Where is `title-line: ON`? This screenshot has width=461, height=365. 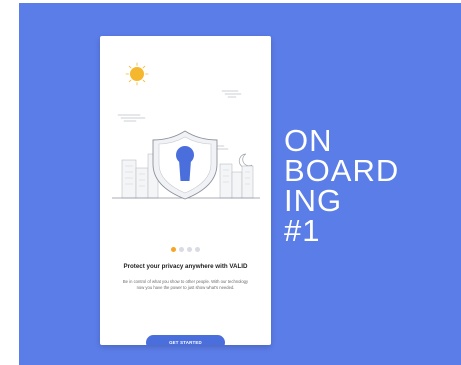 title-line: ON is located at coordinates (308, 140).